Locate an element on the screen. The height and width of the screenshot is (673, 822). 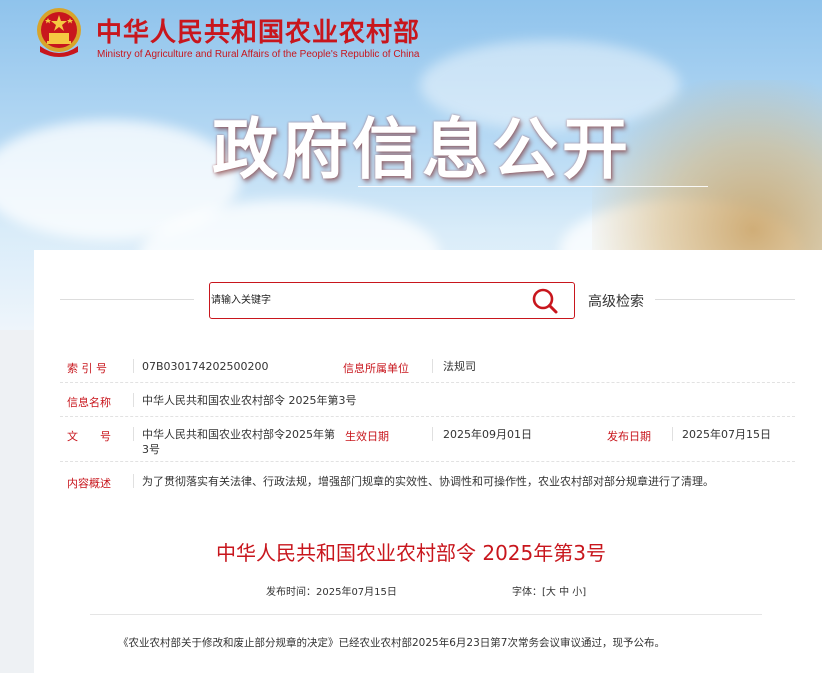
docno-value: 3号 is located at coordinates (151, 449).